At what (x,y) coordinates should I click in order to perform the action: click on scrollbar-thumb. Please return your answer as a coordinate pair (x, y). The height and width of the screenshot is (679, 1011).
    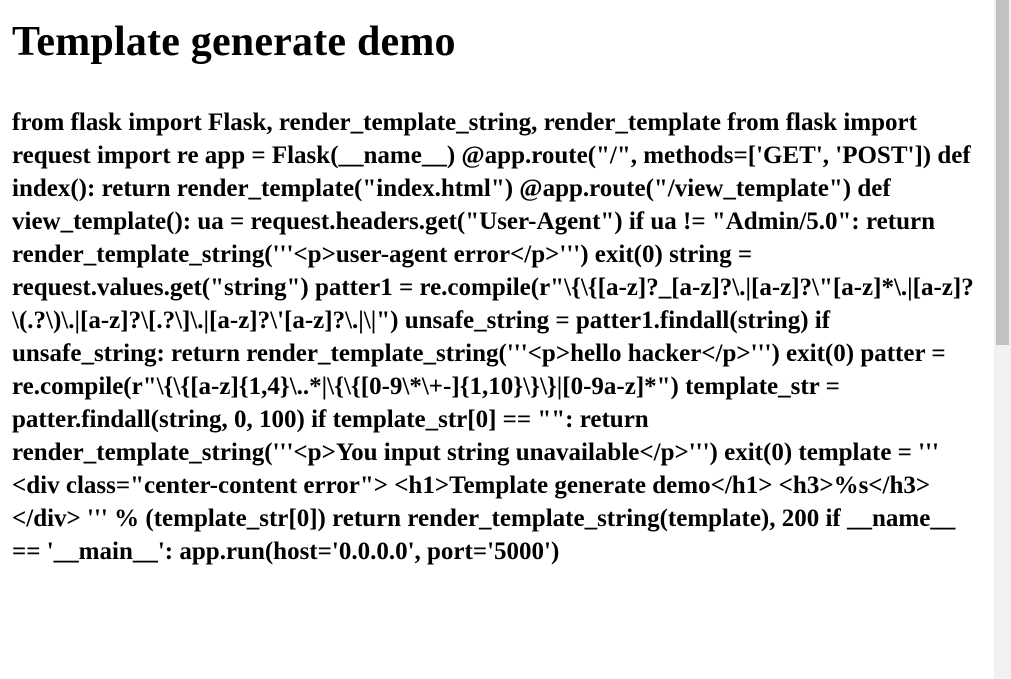
    Looking at the image, I should click on (1002, 172).